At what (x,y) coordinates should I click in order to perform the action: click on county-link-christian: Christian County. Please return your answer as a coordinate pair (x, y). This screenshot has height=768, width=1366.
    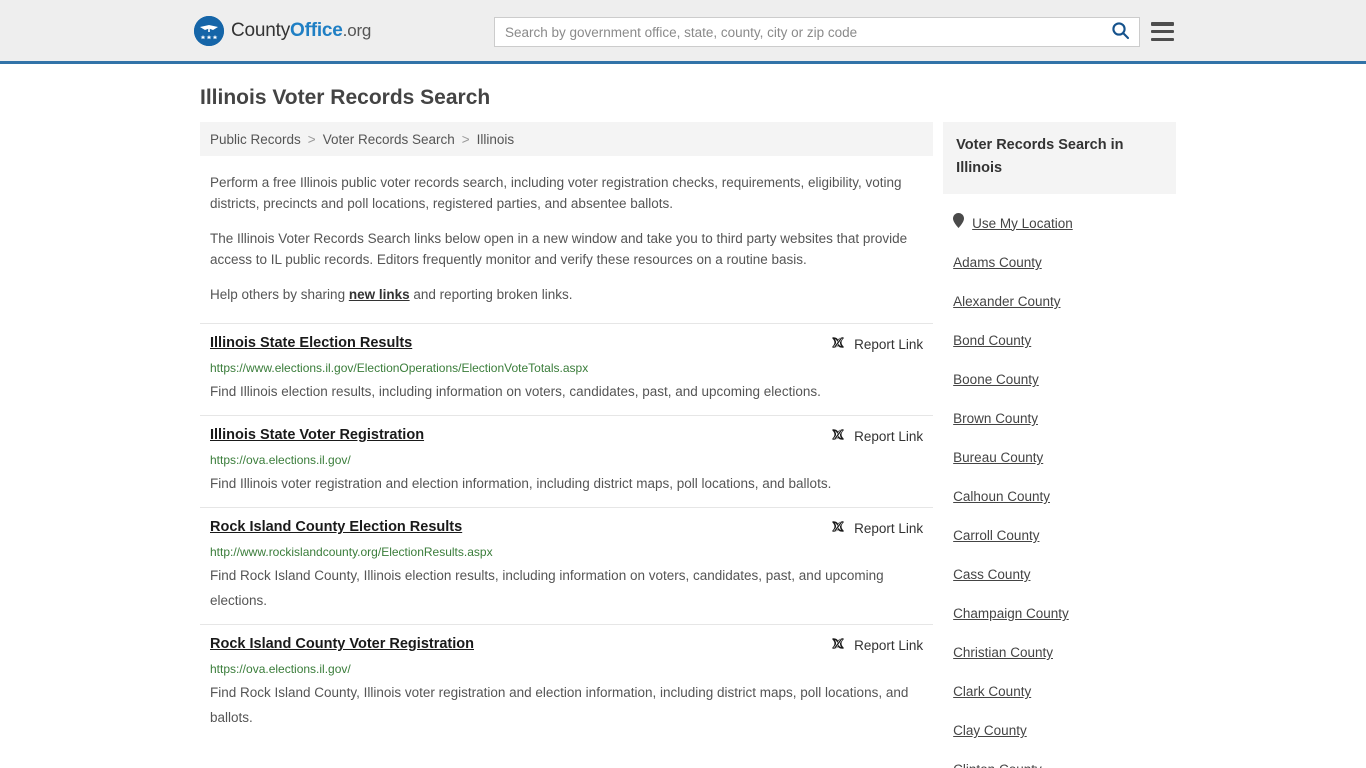
    Looking at the image, I should click on (1003, 652).